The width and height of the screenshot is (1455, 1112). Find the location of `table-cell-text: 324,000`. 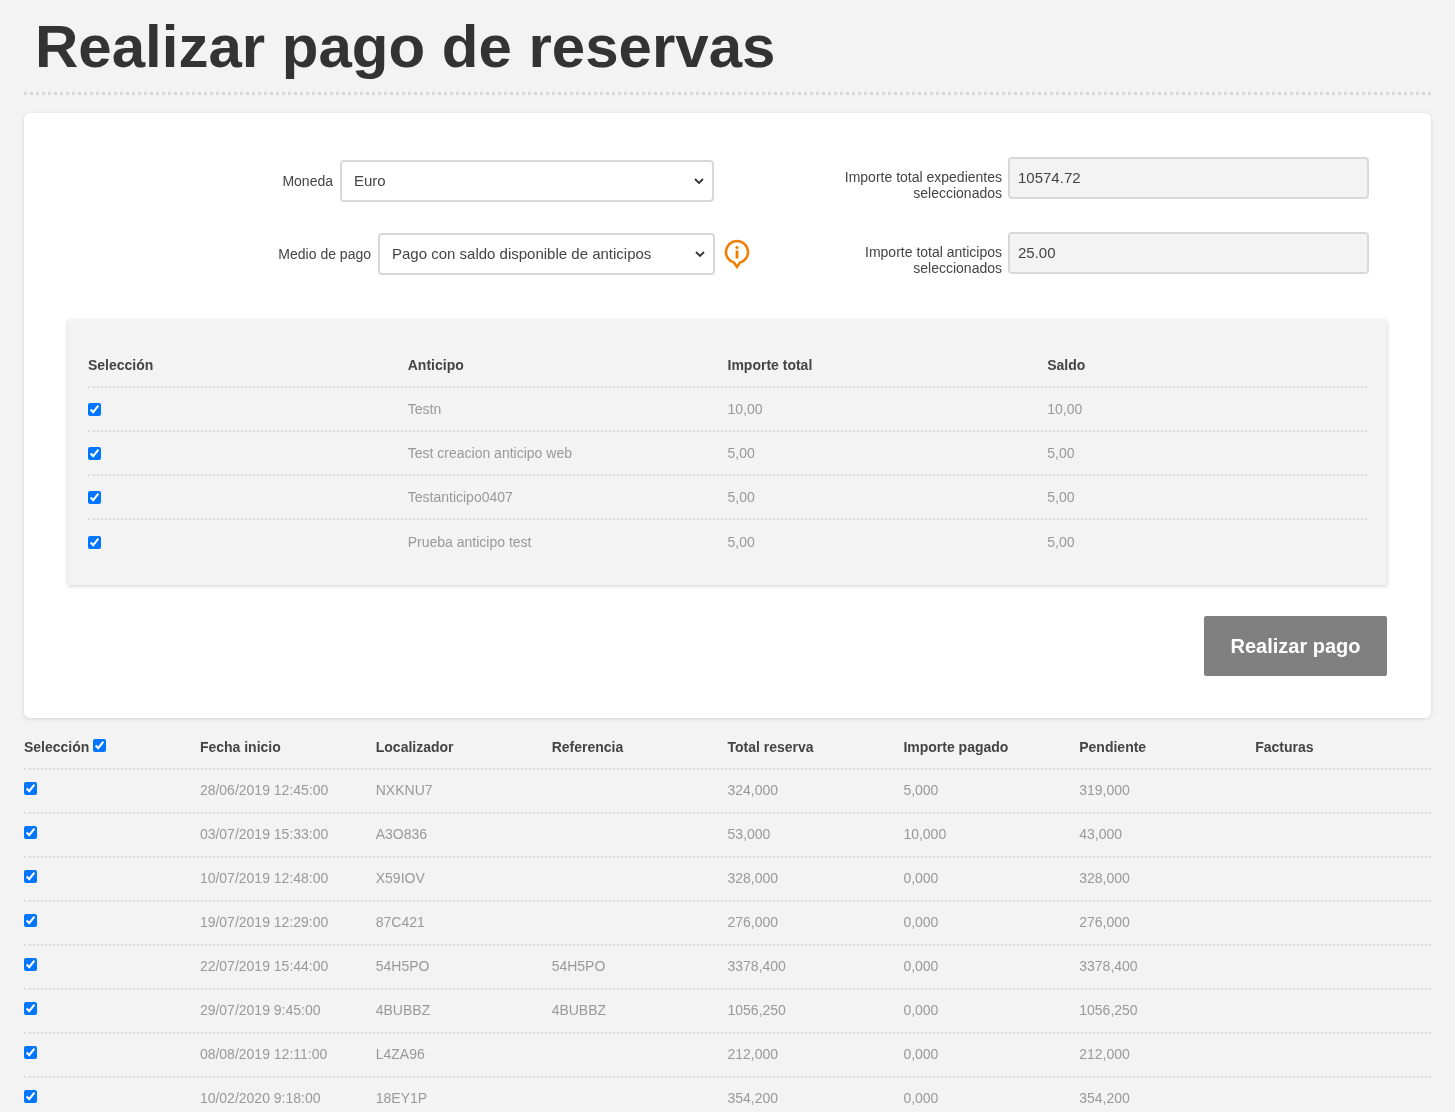

table-cell-text: 324,000 is located at coordinates (753, 790).